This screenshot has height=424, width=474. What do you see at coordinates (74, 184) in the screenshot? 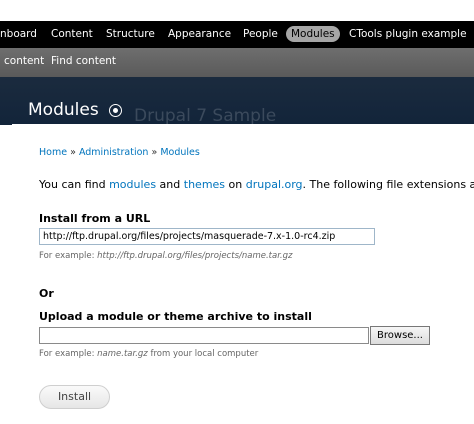
I see `intro-part1: You can find` at bounding box center [74, 184].